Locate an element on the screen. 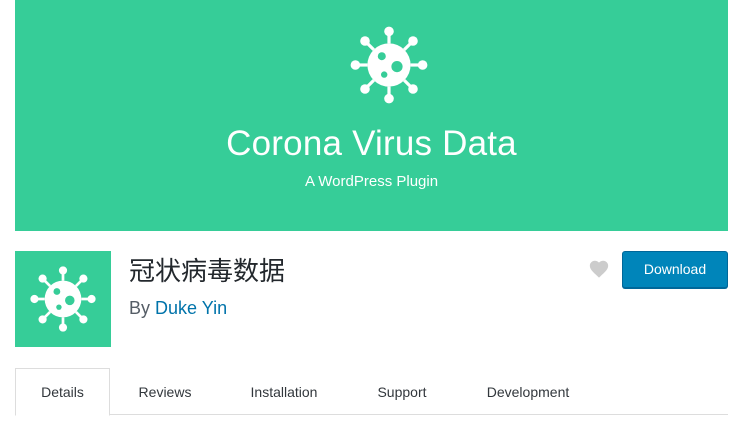  author-link: Duke Yin is located at coordinates (191, 308).